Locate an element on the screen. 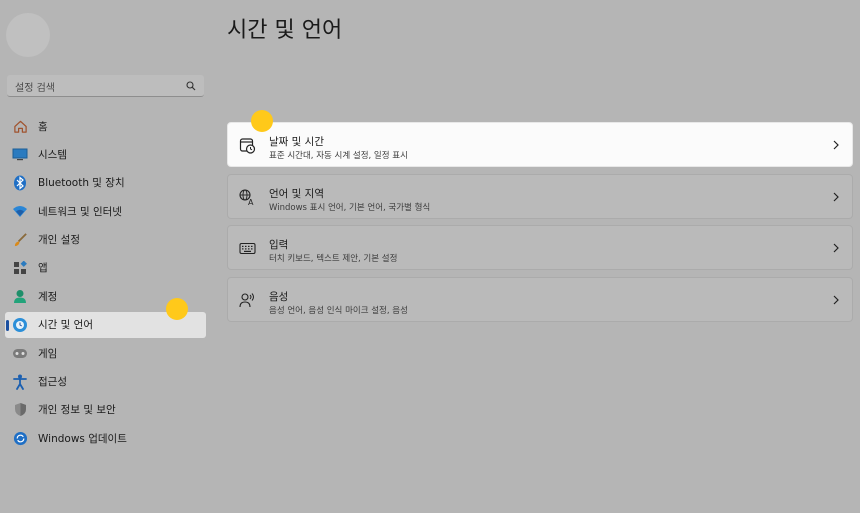 This screenshot has height=513, width=860. sidebar-item-label: Bluetooth 및 장치 is located at coordinates (81, 183).